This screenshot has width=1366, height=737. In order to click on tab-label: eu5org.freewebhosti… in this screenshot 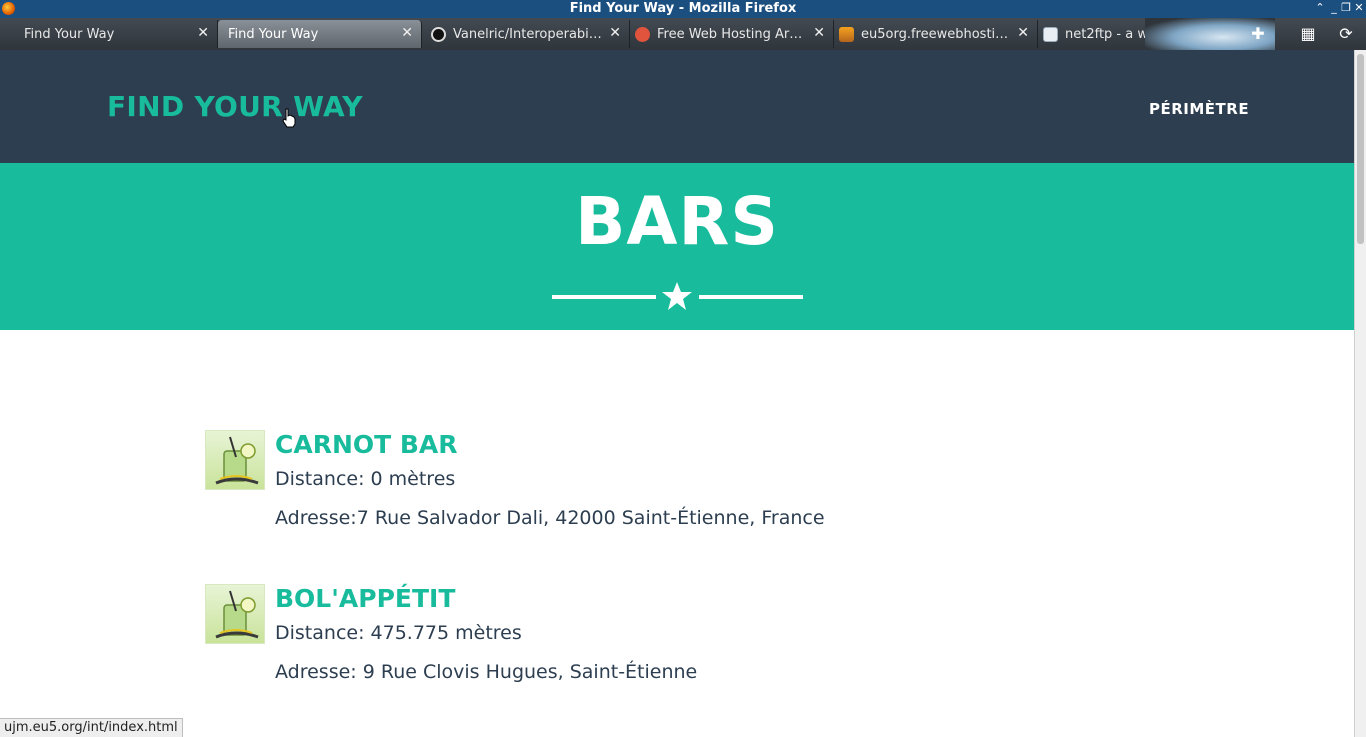, I will do `click(935, 34)`.